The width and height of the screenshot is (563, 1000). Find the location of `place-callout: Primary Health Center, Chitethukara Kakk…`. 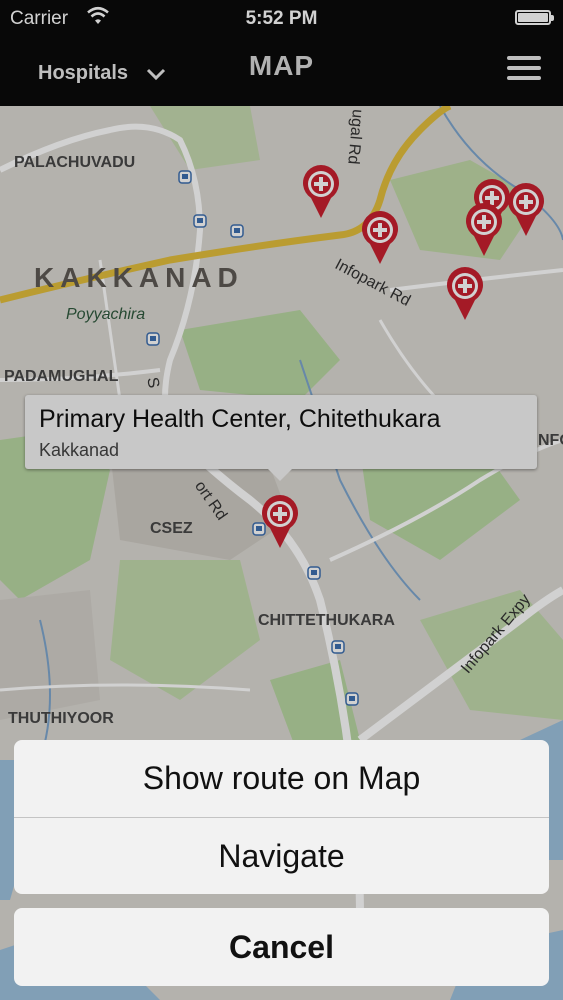

place-callout: Primary Health Center, Chitethukara Kakk… is located at coordinates (281, 438).